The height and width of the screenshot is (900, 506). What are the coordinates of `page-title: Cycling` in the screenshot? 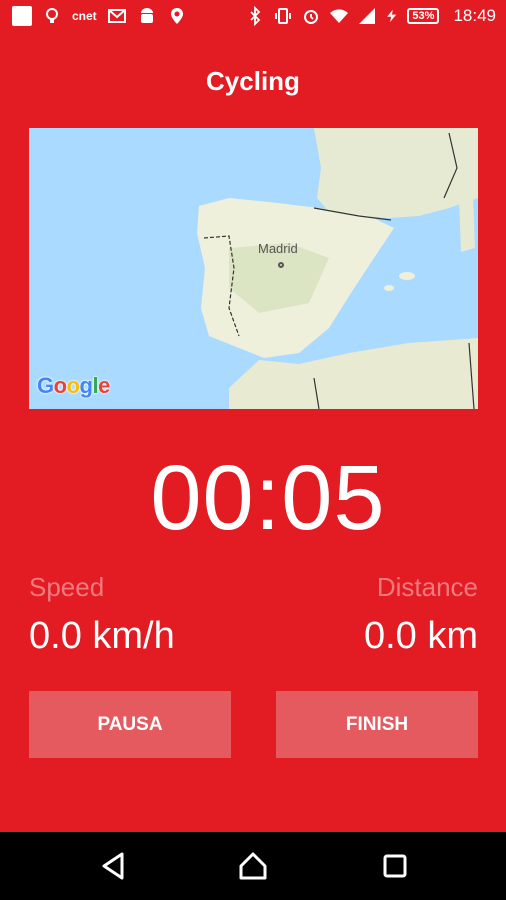 It's located at (253, 81).